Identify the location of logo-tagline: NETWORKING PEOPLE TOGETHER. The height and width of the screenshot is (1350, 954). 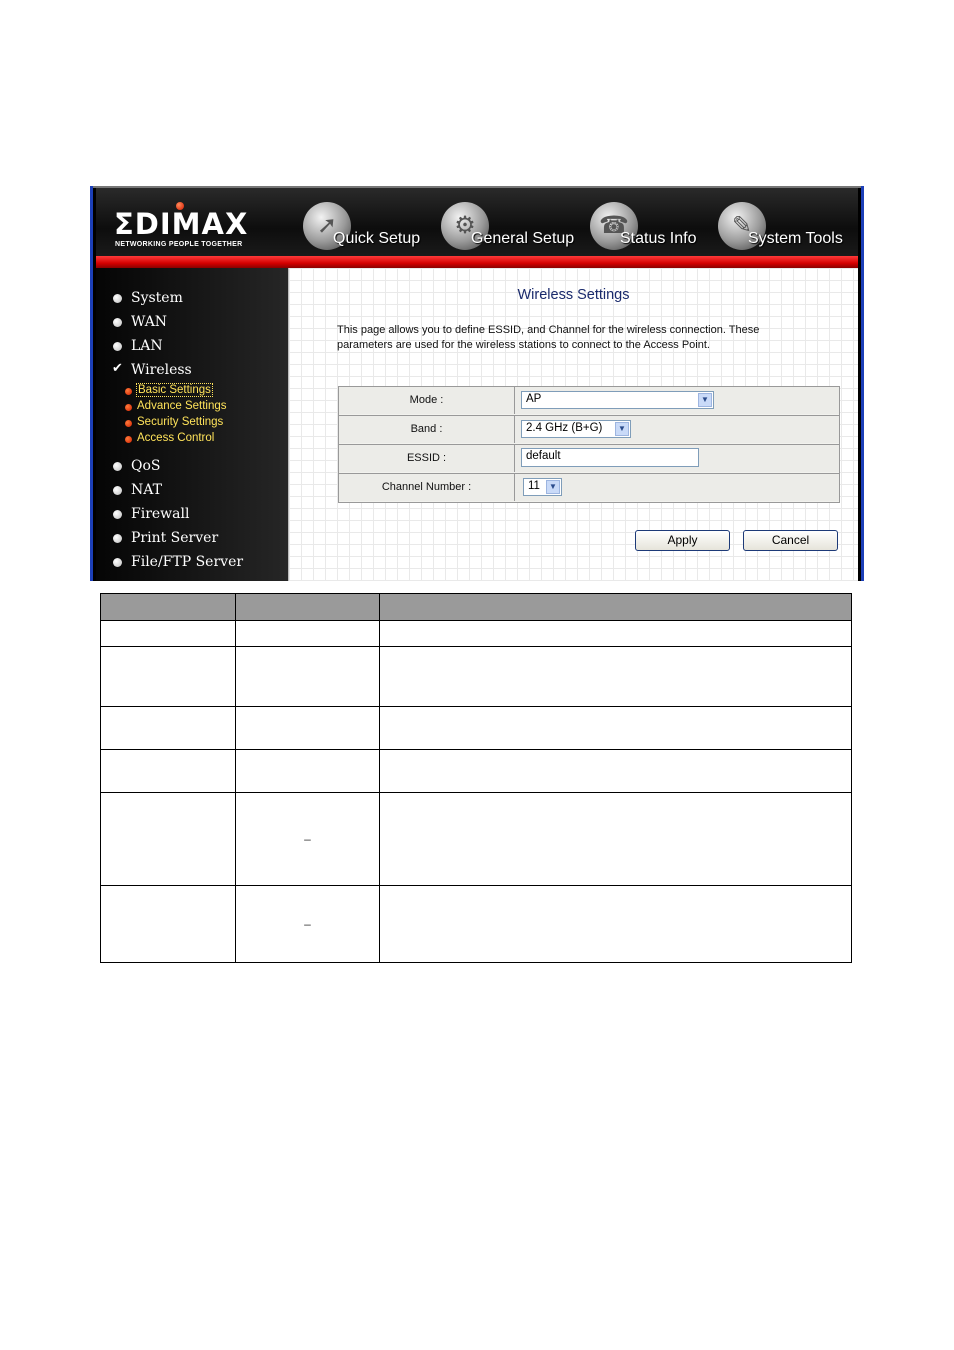
(179, 244).